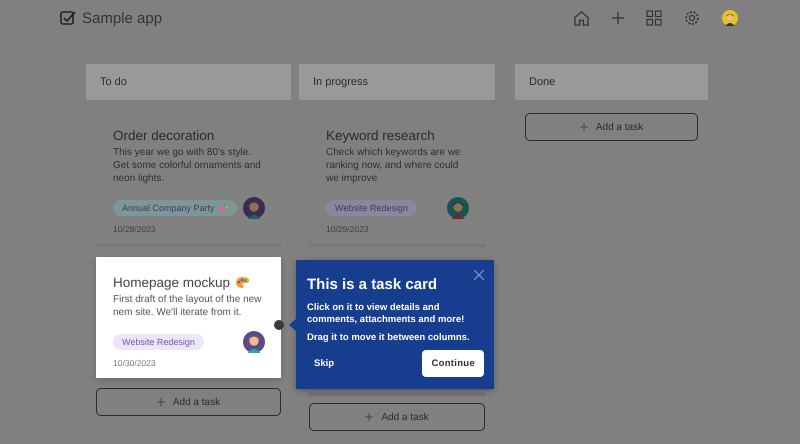 This screenshot has width=800, height=444. Describe the element at coordinates (380, 135) in the screenshot. I see `card-title: Keyword research` at that location.